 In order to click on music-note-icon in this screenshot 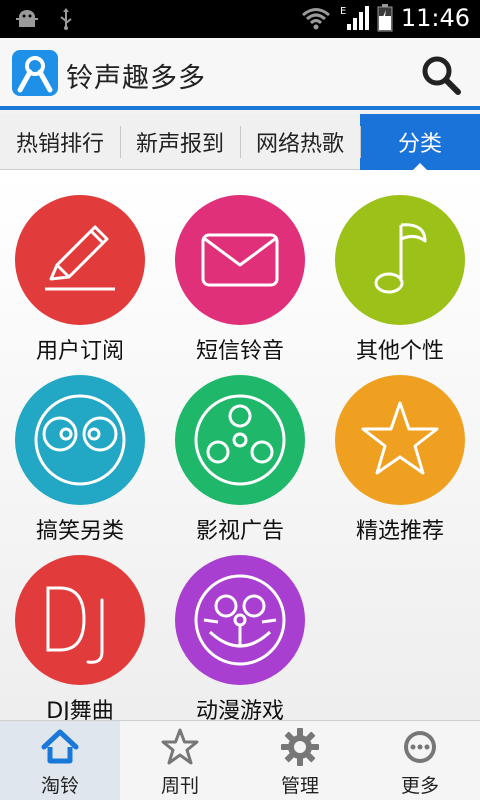, I will do `click(400, 258)`.